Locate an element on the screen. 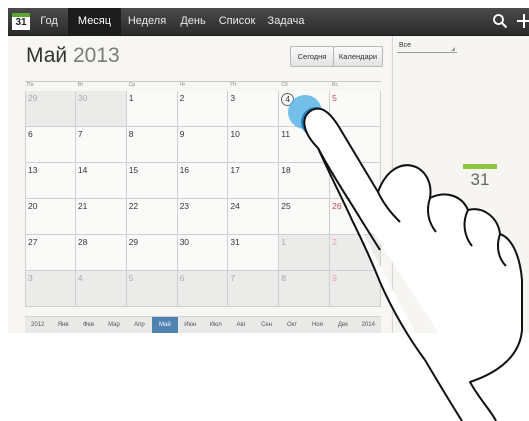 The height and width of the screenshot is (421, 529). day-cell: 25 is located at coordinates (305, 217).